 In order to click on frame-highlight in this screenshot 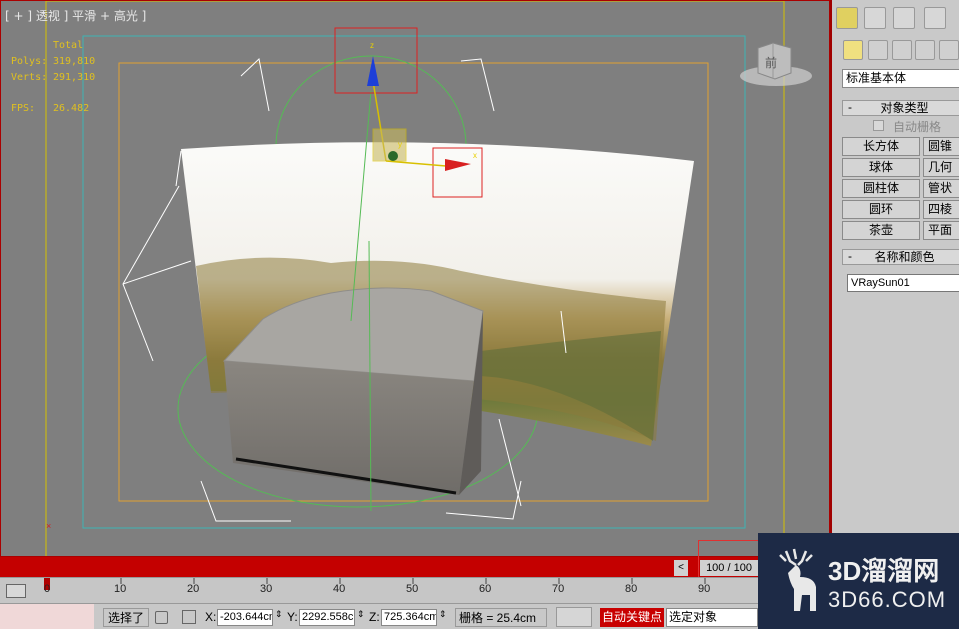, I will do `click(729, 559)`.